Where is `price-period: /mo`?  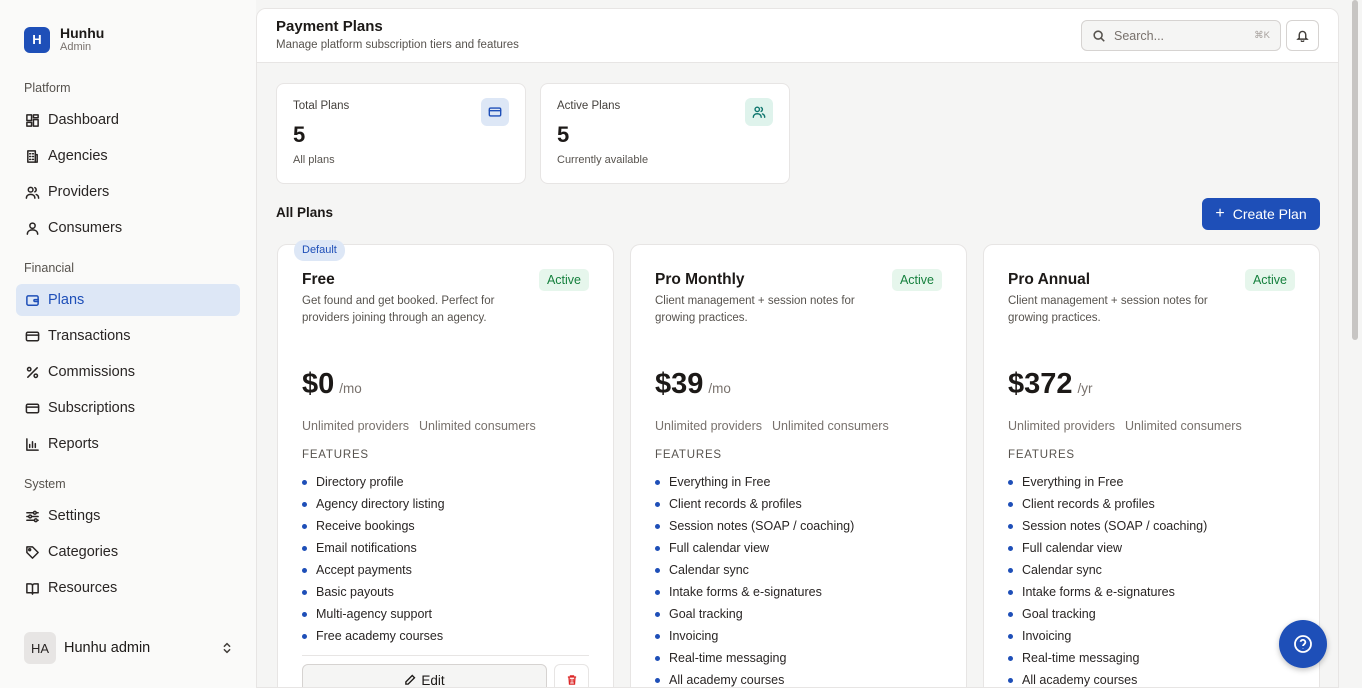
price-period: /mo is located at coordinates (350, 388).